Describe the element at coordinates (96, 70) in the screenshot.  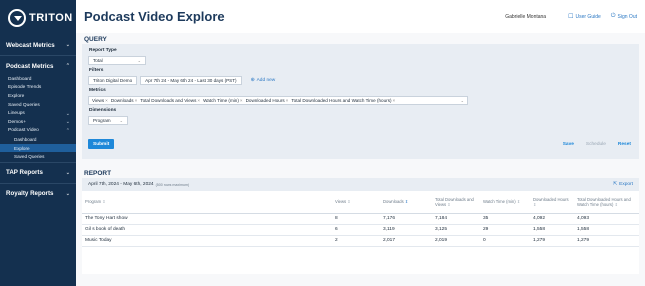
I see `filters-label: Filters` at that location.